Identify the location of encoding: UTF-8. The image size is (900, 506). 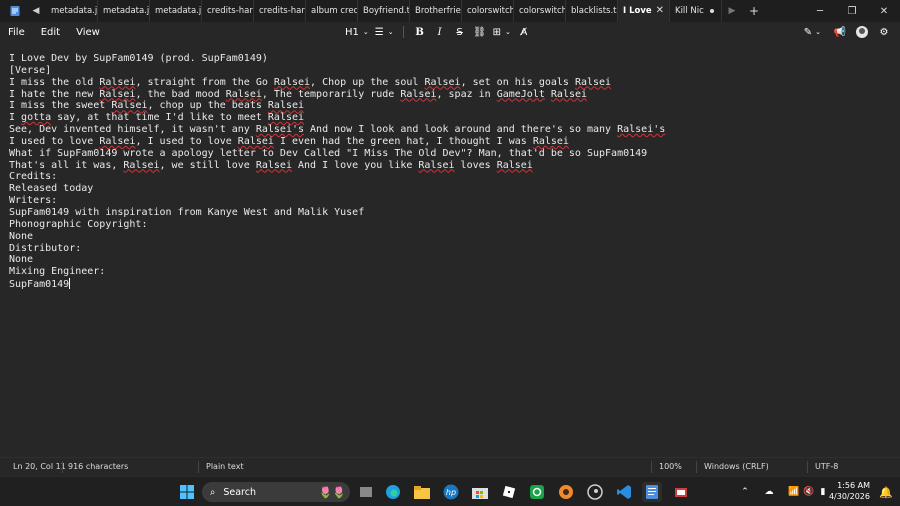
(826, 466).